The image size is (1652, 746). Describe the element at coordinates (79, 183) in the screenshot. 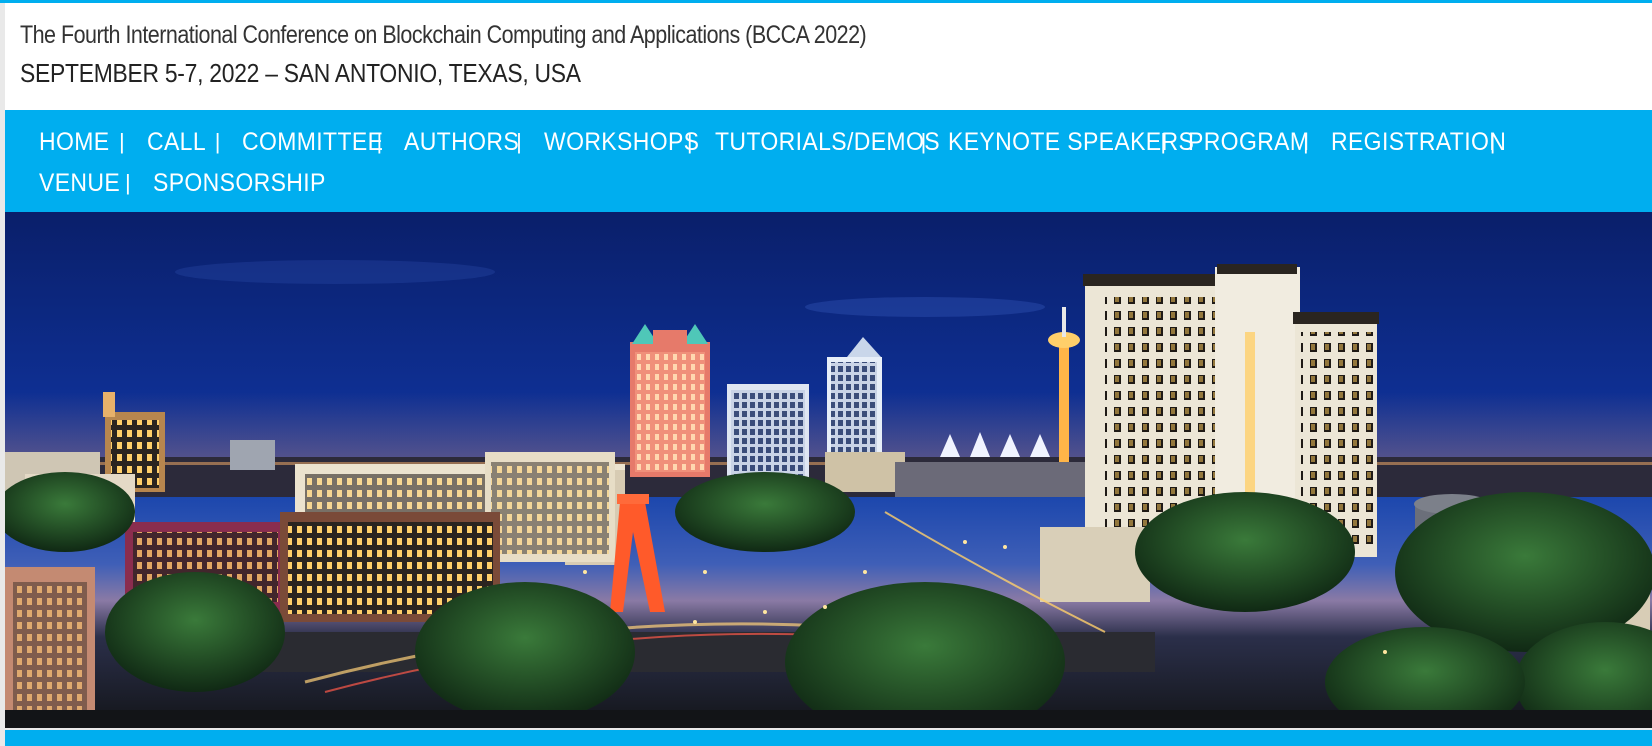

I see `nav-venue: VENUE` at that location.